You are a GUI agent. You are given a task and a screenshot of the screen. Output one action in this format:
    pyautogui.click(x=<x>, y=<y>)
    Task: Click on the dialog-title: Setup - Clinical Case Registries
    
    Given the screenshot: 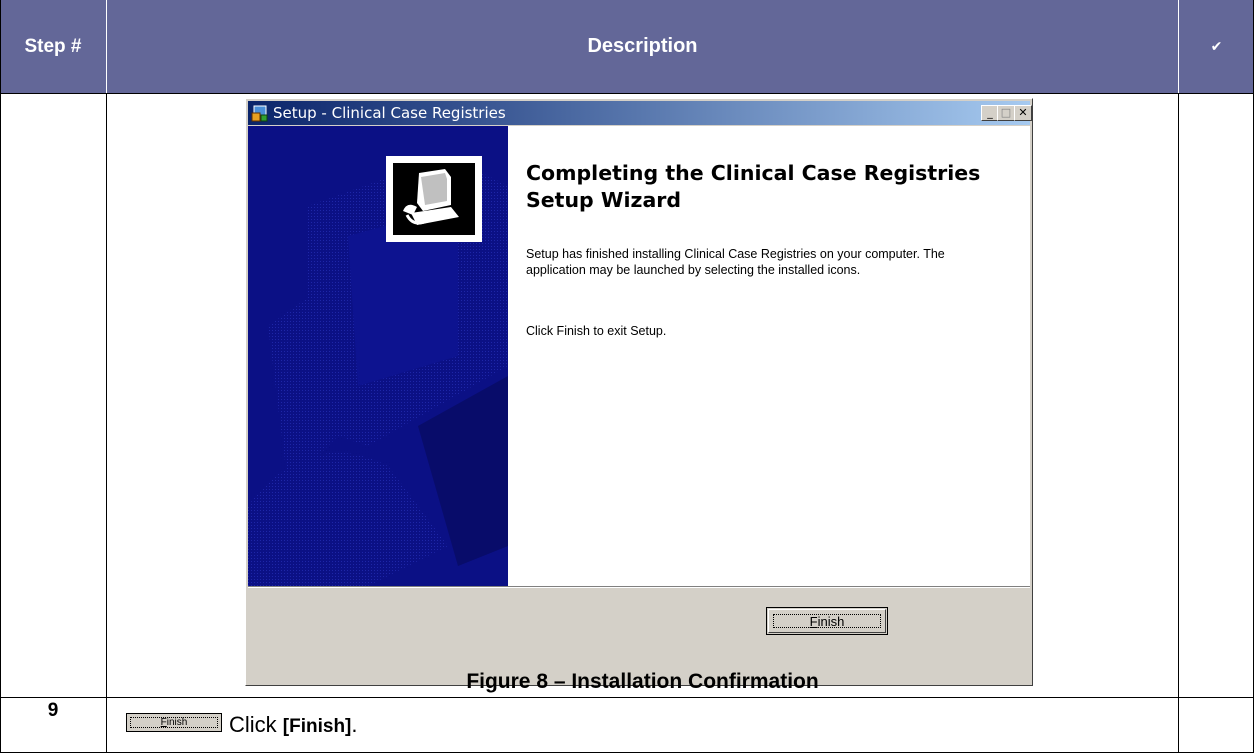 What is the action you would take?
    pyautogui.click(x=389, y=113)
    